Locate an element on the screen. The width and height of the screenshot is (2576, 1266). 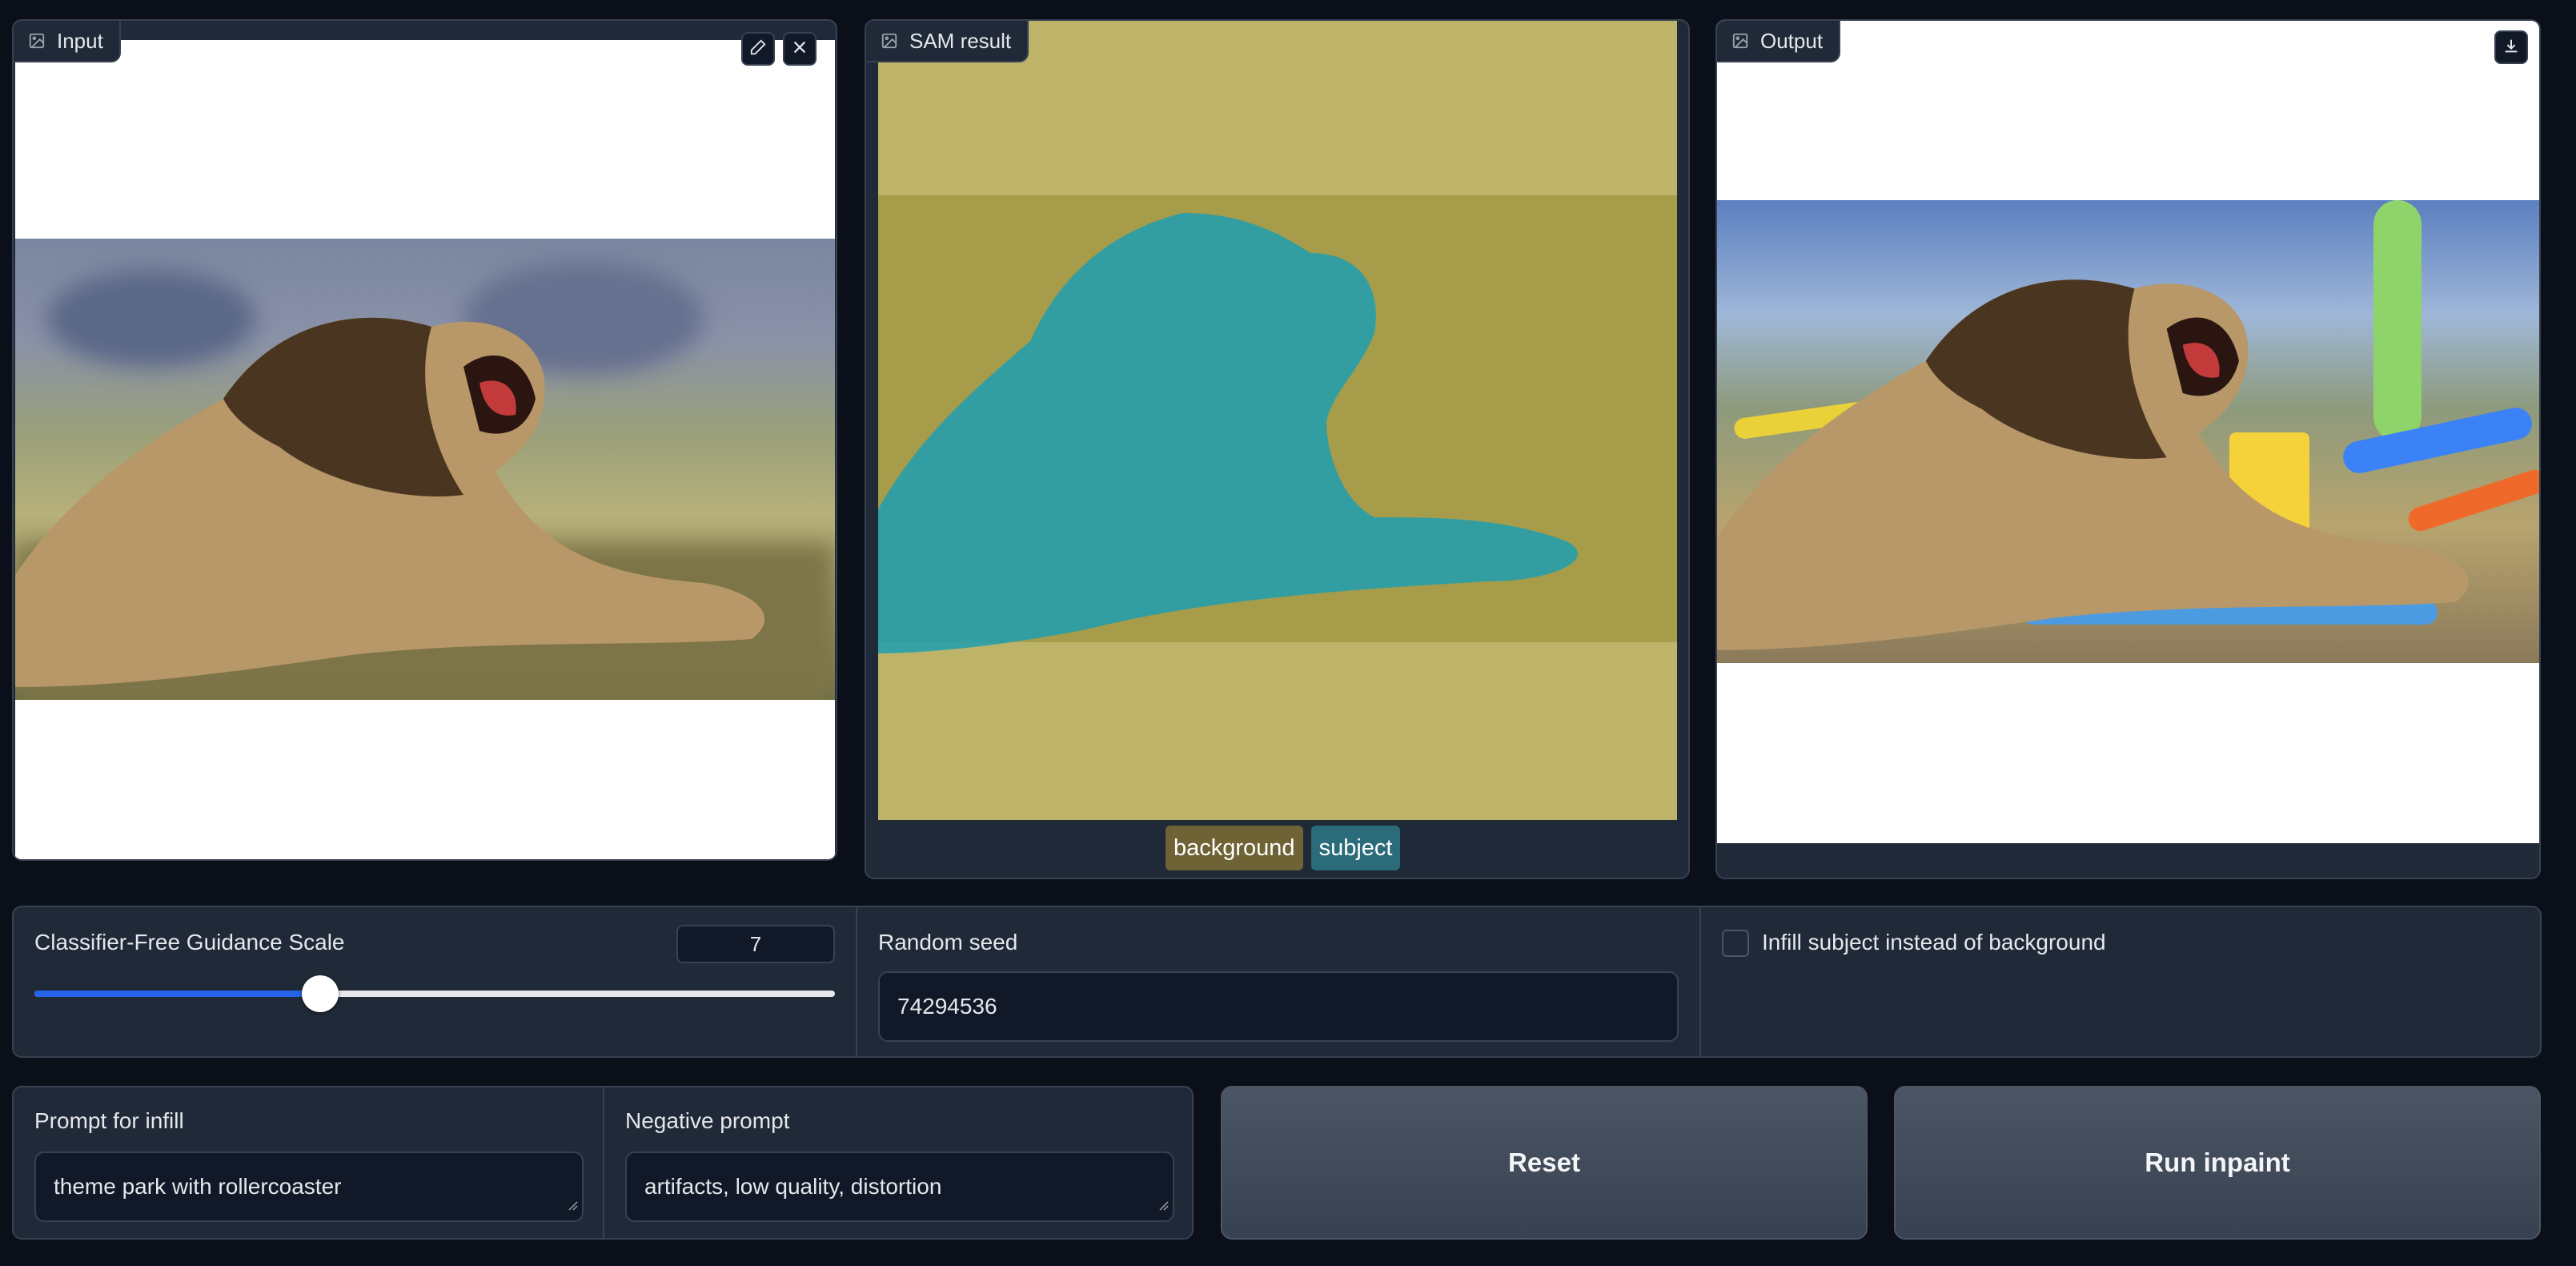
negative-prompt-textarea: artifacts, low quality, distortion is located at coordinates (899, 1186).